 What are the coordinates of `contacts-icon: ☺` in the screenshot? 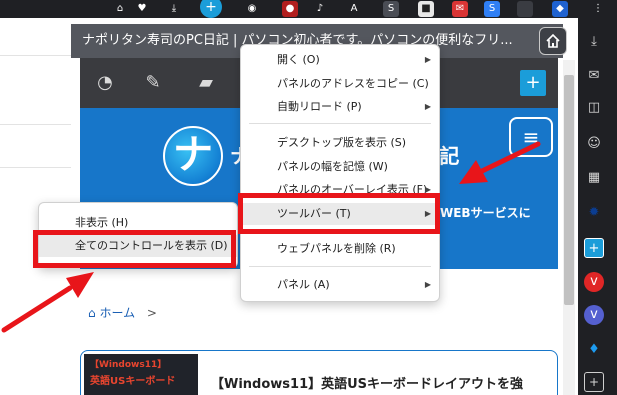 It's located at (594, 144).